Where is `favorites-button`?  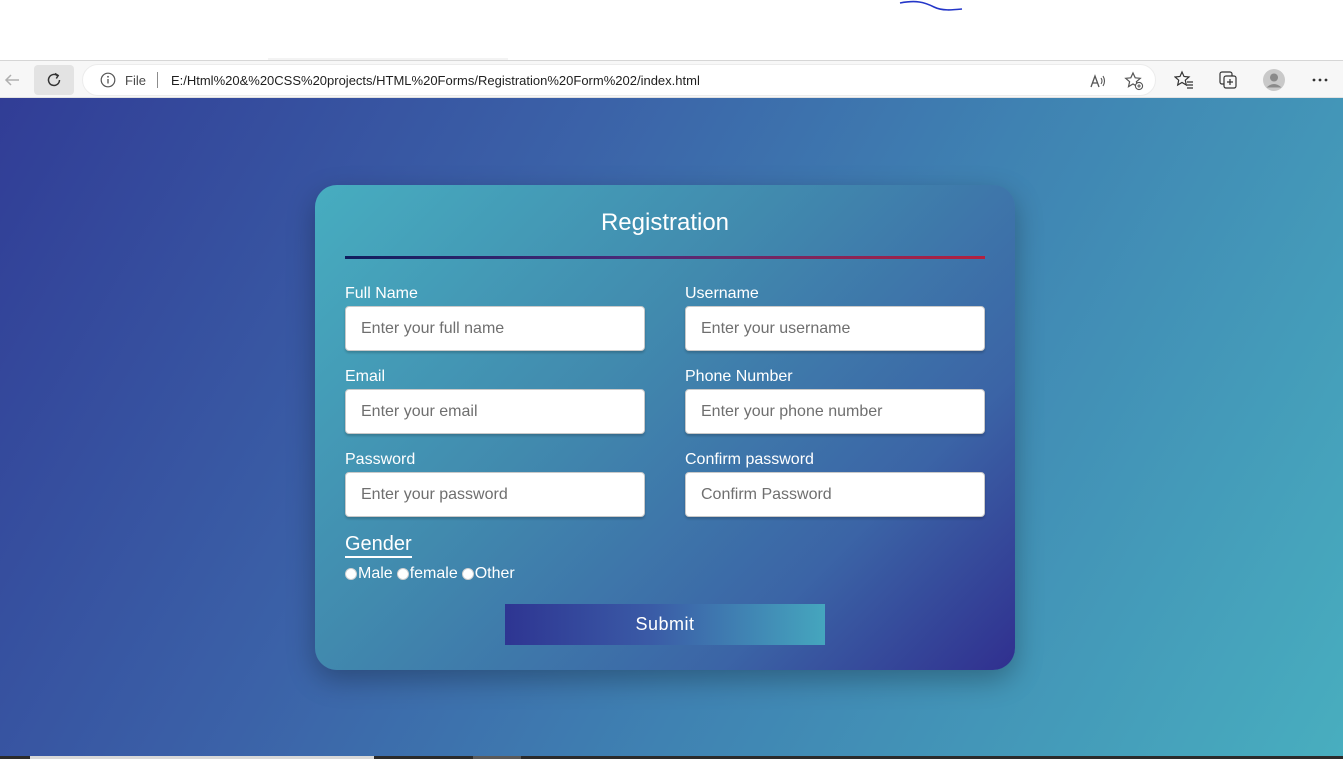 favorites-button is located at coordinates (1184, 80).